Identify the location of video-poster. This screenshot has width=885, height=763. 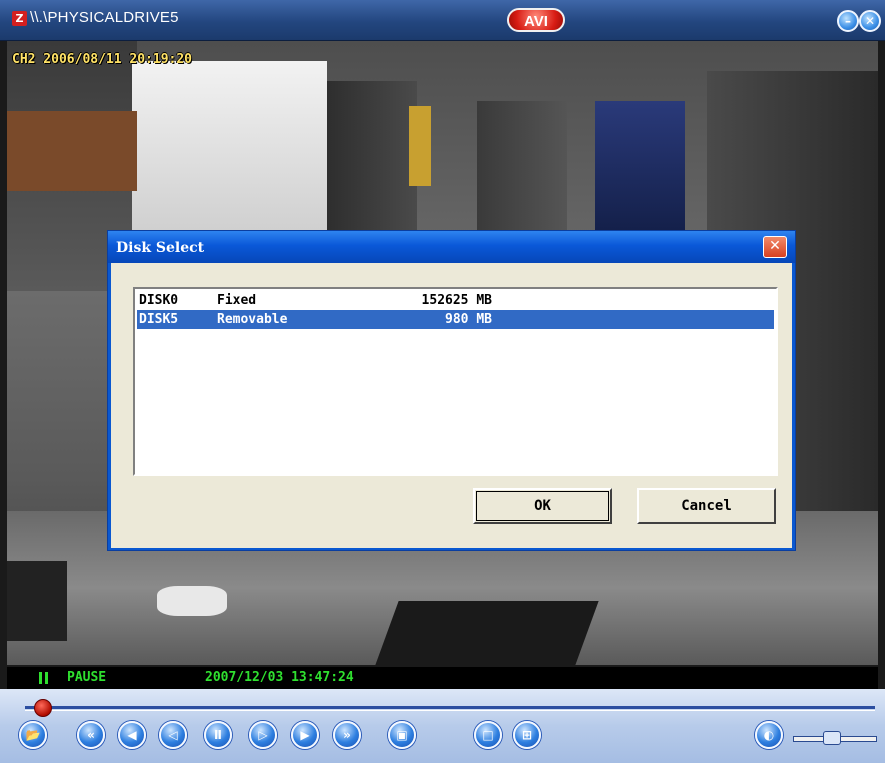
(640, 166).